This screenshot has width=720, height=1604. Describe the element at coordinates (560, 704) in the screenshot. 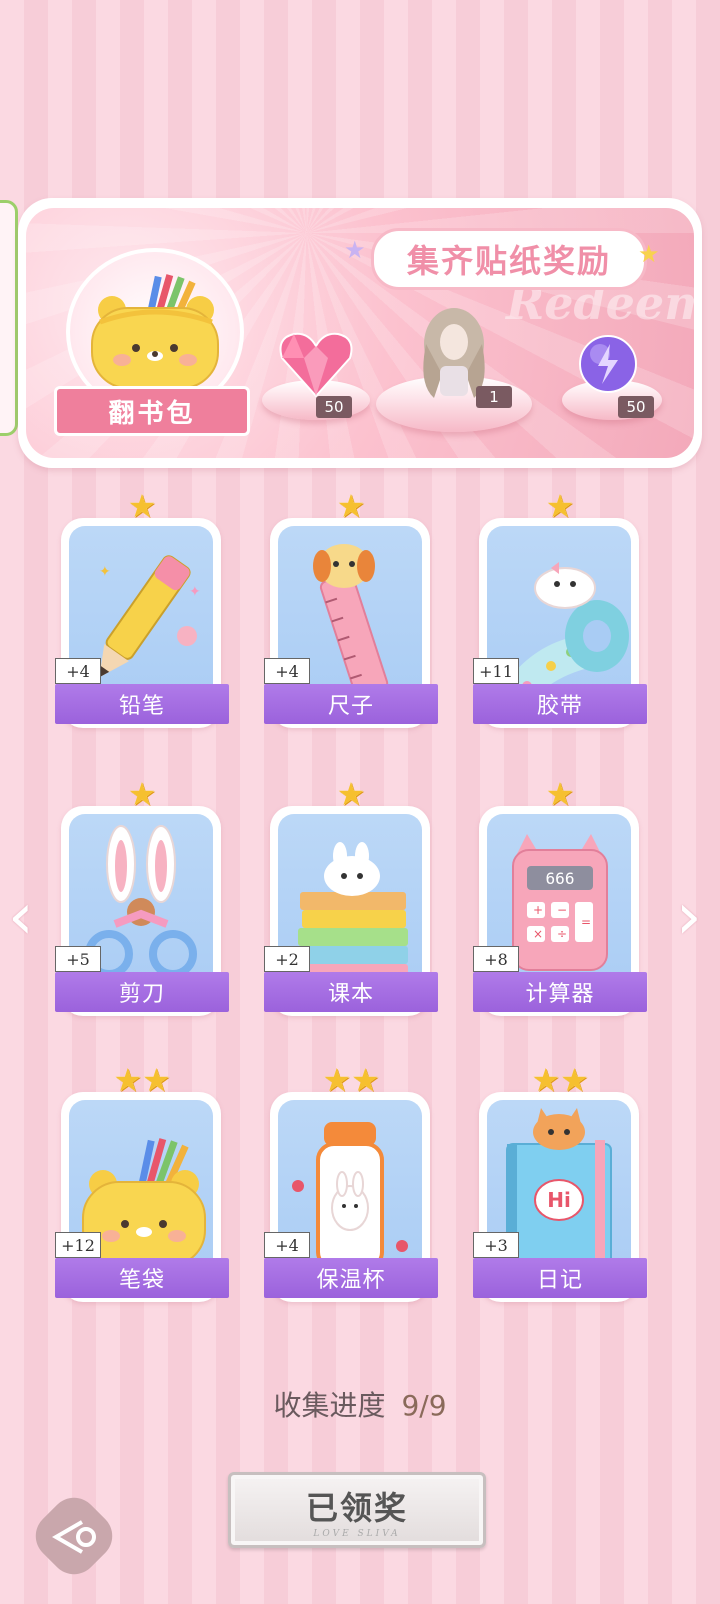

I see `sticker-name: 胶带` at that location.